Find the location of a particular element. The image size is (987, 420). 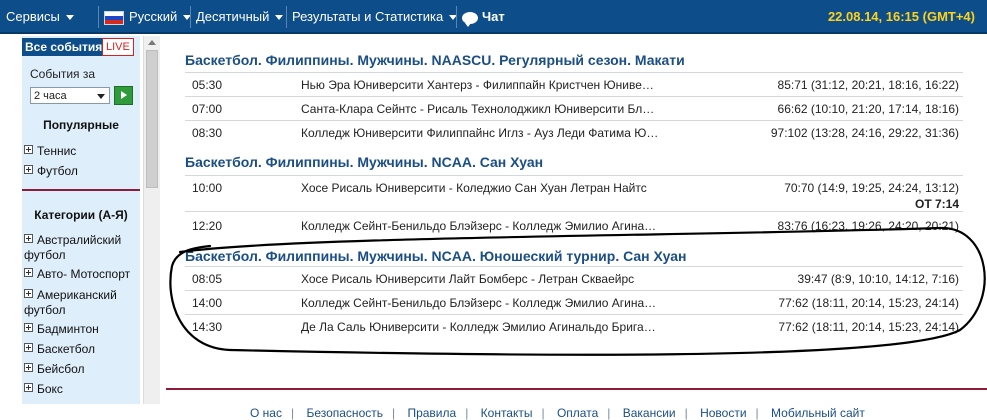

scroll-up-arrow-icon is located at coordinates (152, 42).